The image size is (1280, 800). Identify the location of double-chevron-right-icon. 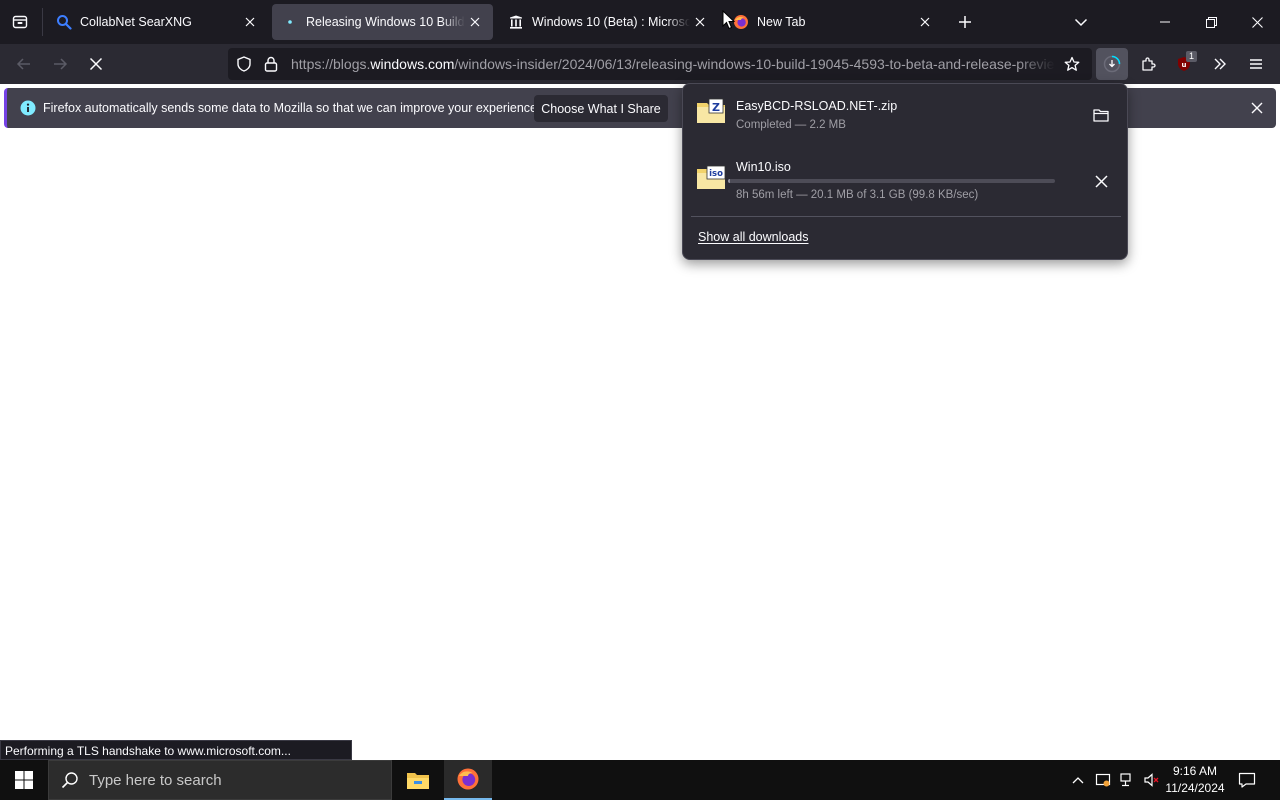
(1220, 64).